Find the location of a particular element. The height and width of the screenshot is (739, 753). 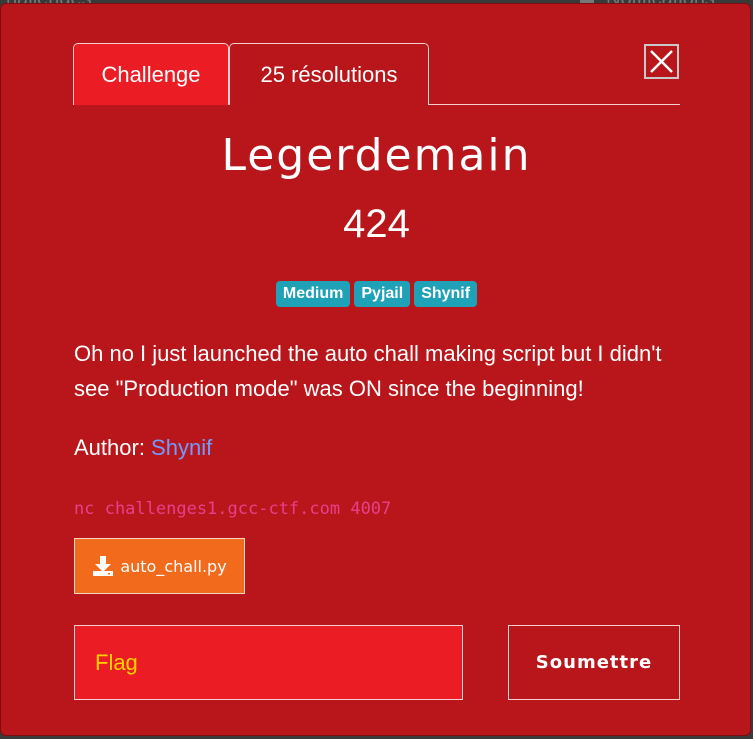

tag-list: Medium Pyjail Shynif is located at coordinates (376, 294).